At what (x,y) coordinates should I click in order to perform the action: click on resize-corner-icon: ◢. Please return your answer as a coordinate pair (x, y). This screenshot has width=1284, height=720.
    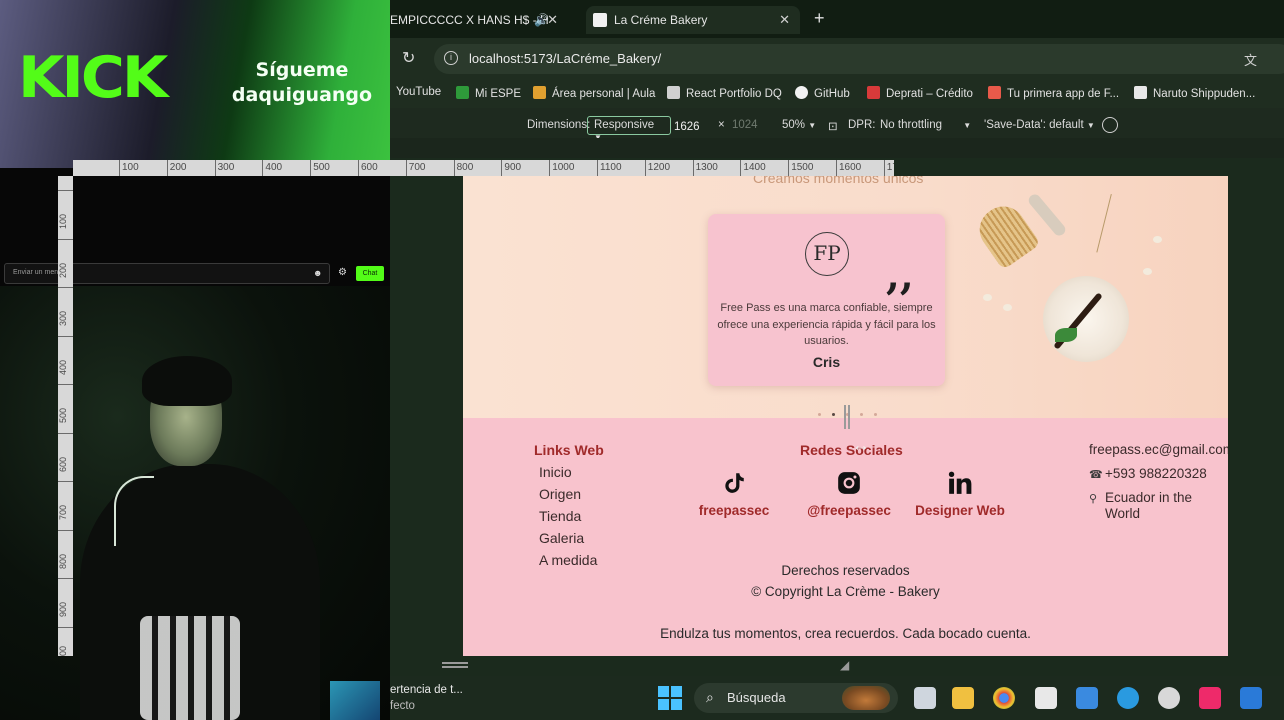
    Looking at the image, I should click on (844, 665).